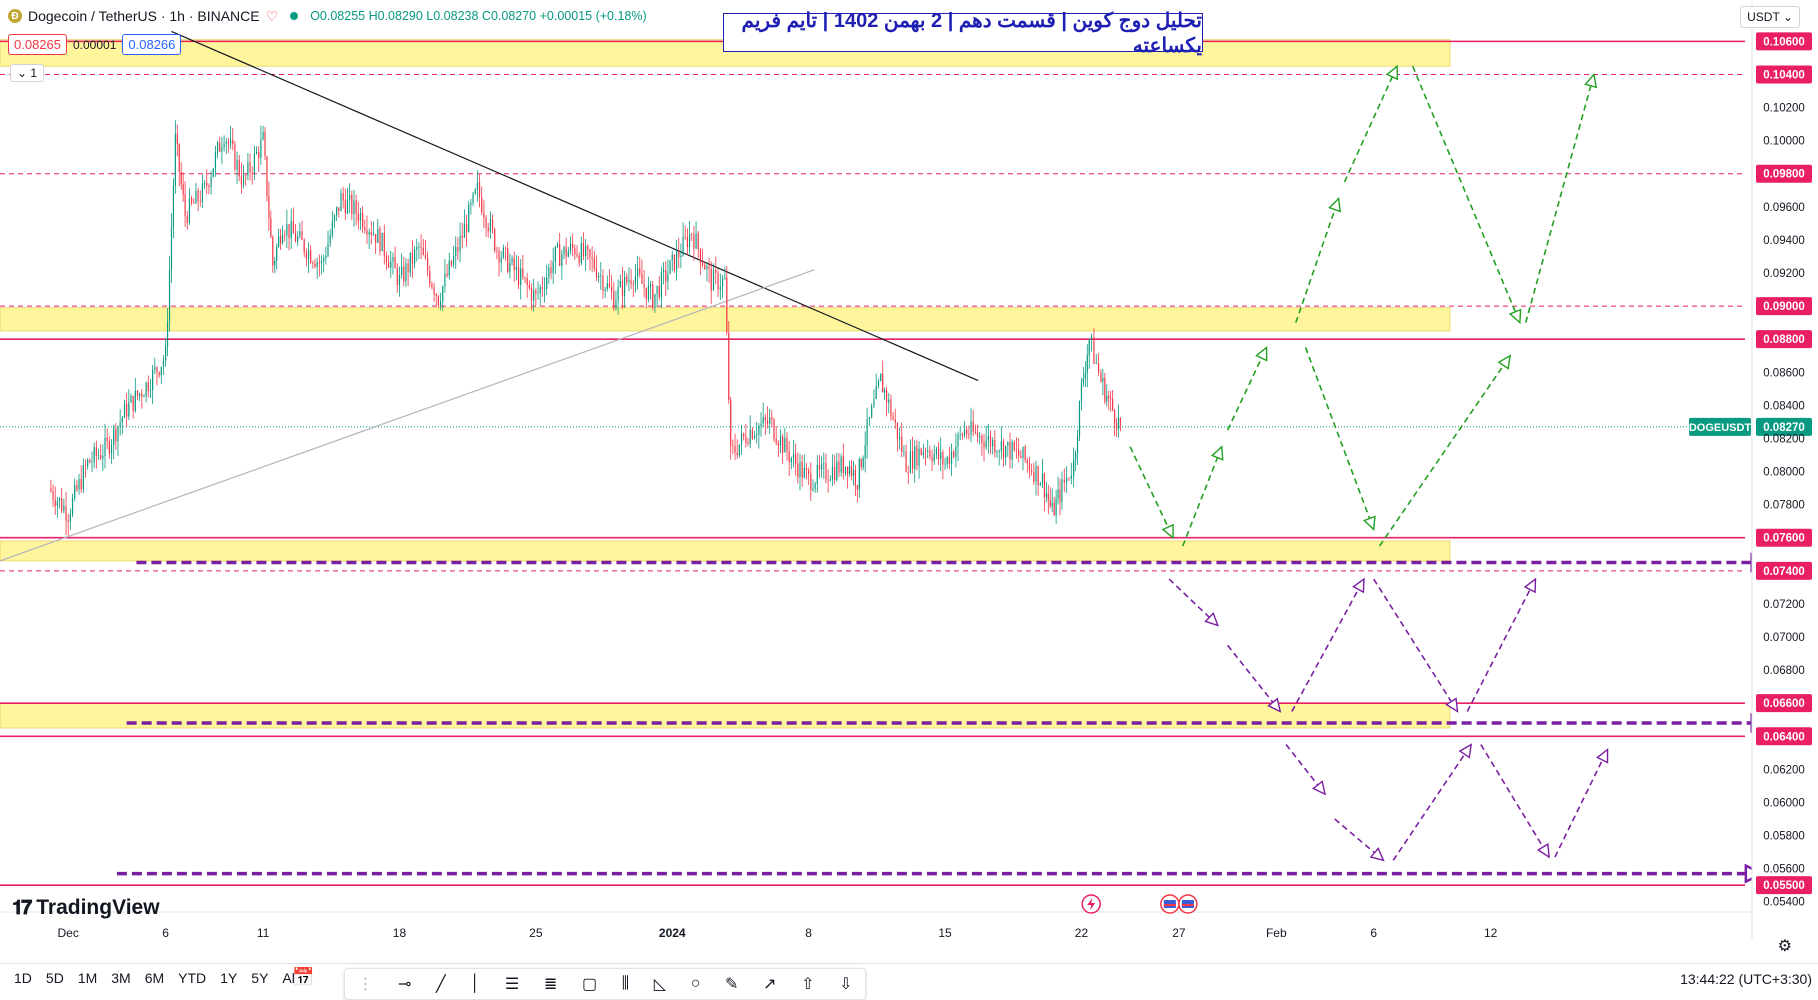  I want to click on horizontal-line-icon: ⊸, so click(404, 984).